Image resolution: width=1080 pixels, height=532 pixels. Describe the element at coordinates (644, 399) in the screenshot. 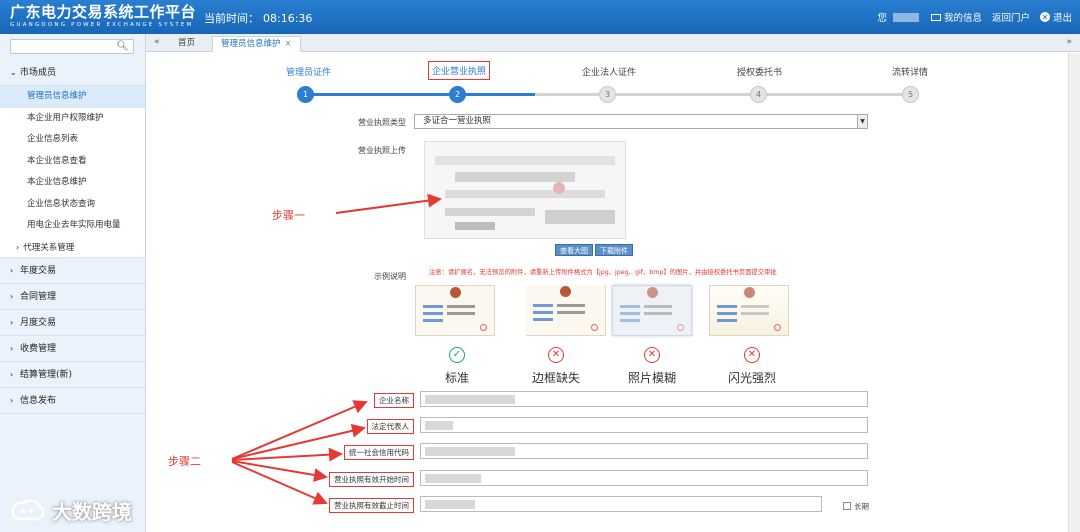

I see `company-name-input` at that location.